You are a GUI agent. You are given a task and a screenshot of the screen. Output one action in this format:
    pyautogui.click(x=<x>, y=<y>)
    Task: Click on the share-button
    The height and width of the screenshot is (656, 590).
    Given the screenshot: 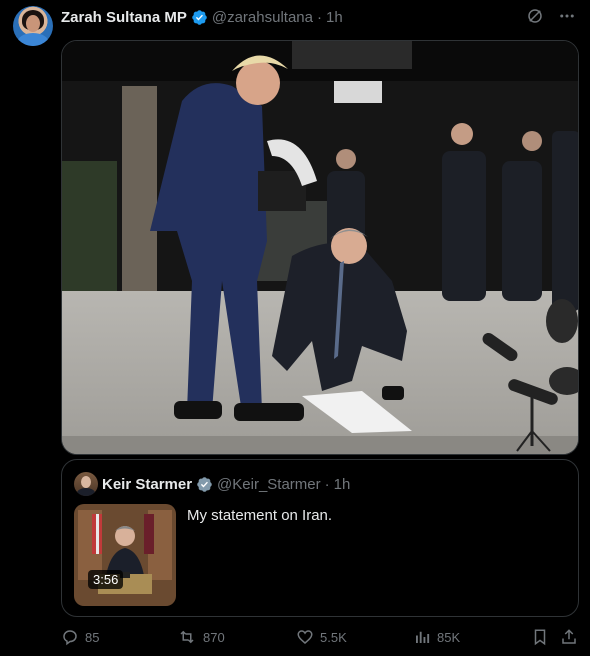 What is the action you would take?
    pyautogui.click(x=572, y=637)
    